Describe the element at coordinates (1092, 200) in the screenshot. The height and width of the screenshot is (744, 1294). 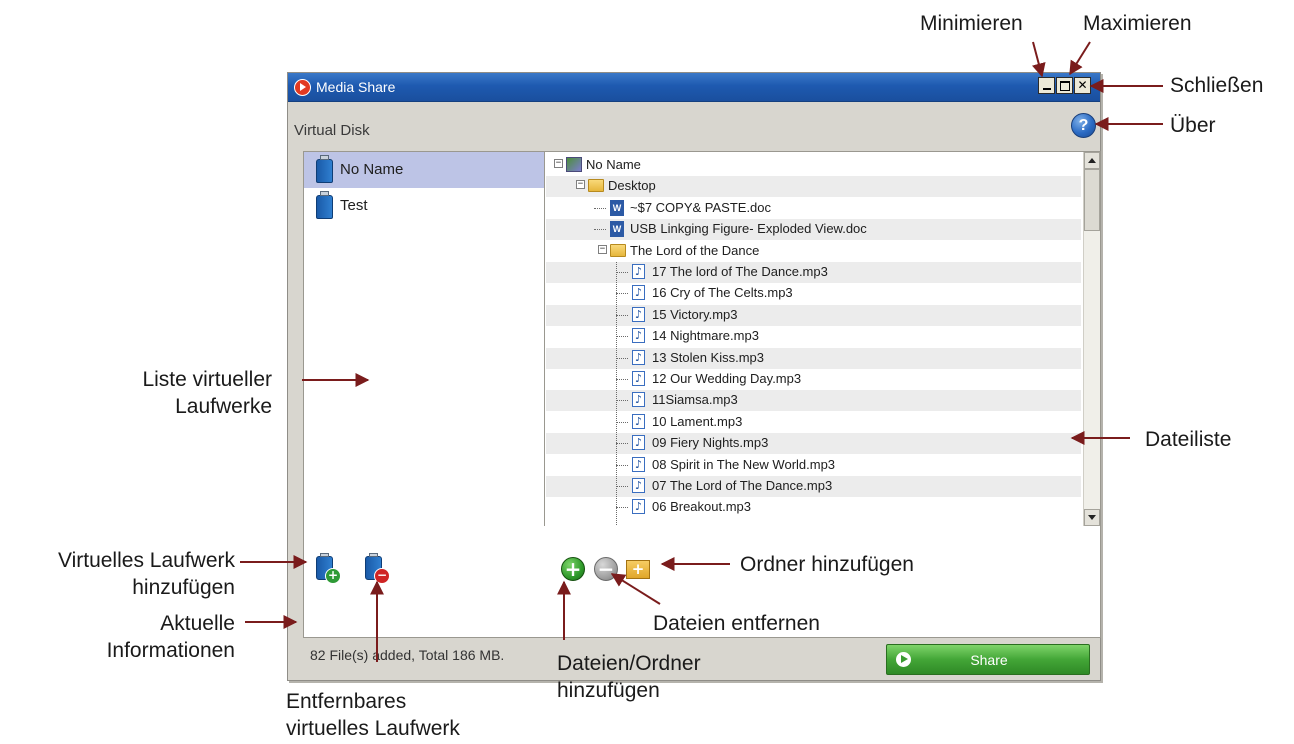
I see `scroll-thumb` at that location.